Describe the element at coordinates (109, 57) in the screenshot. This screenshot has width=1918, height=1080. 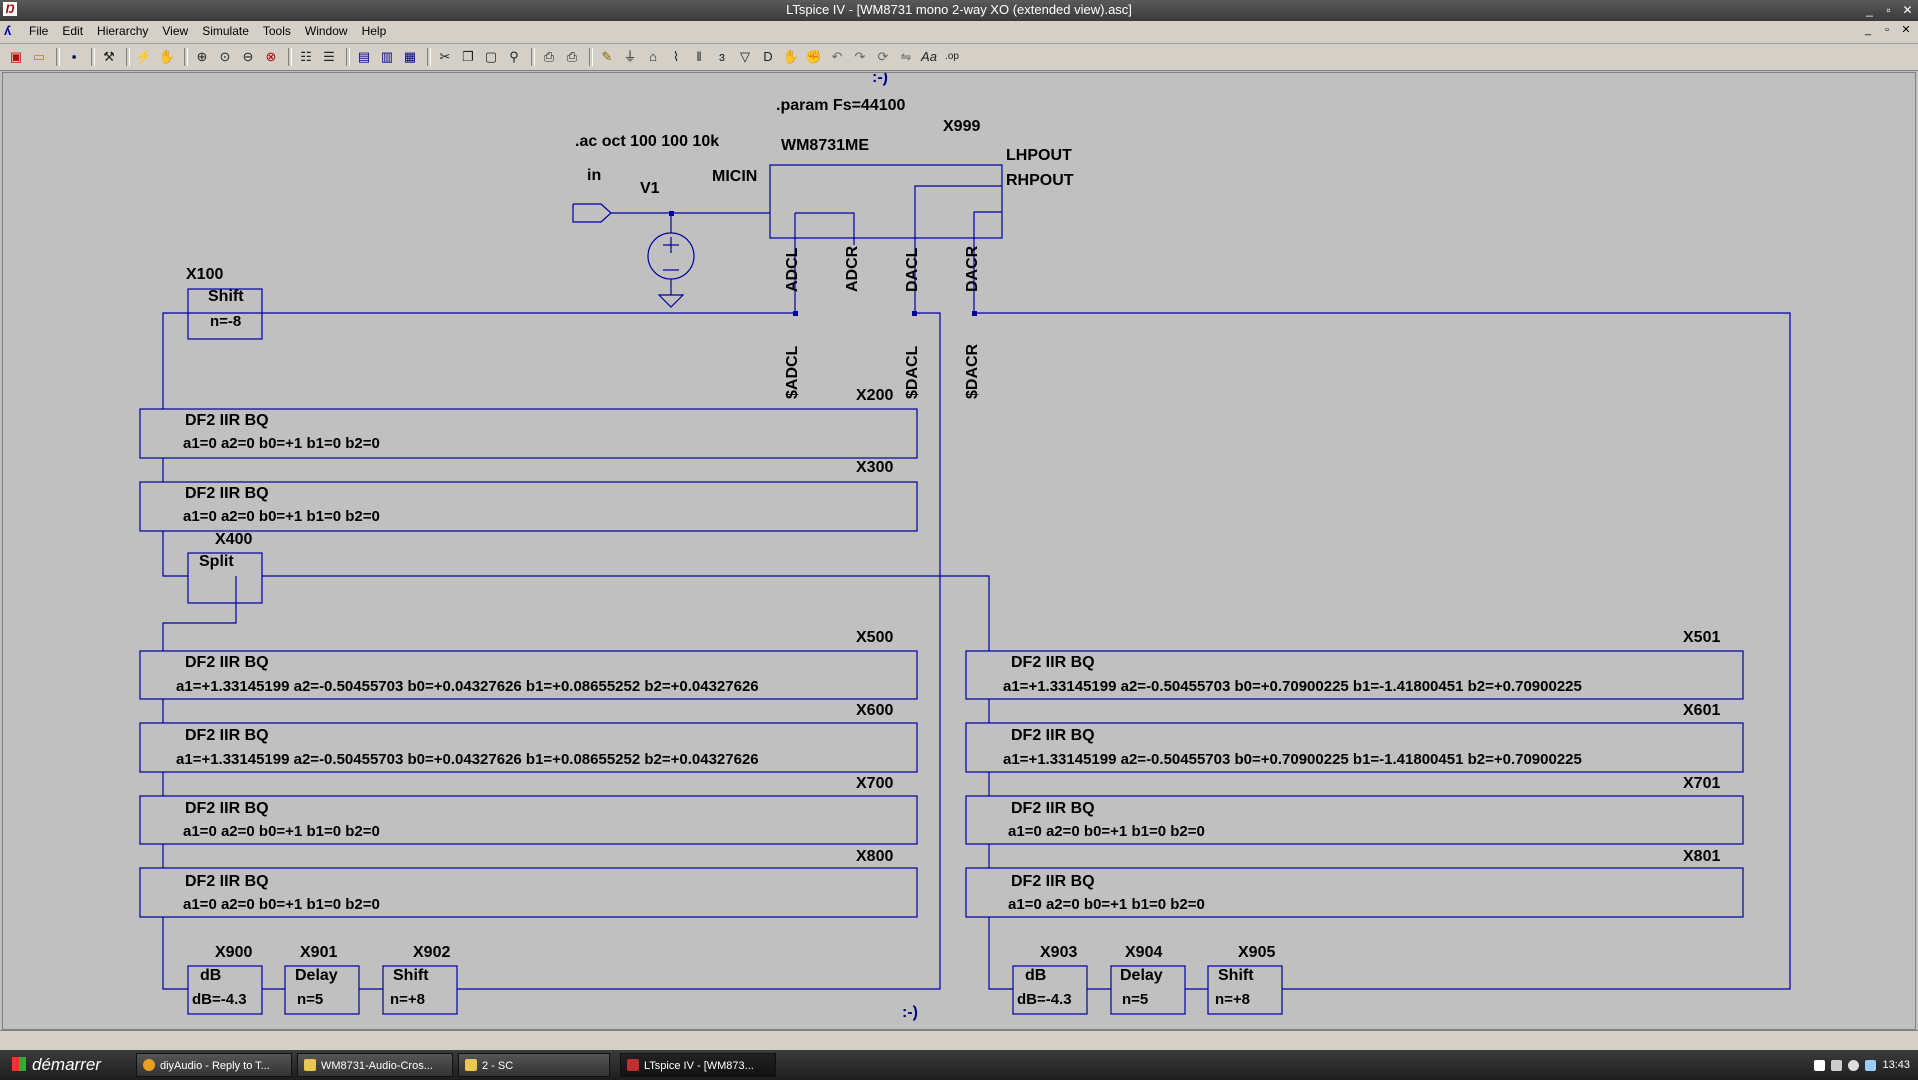
I see `control-panel-icon: ⚒` at that location.